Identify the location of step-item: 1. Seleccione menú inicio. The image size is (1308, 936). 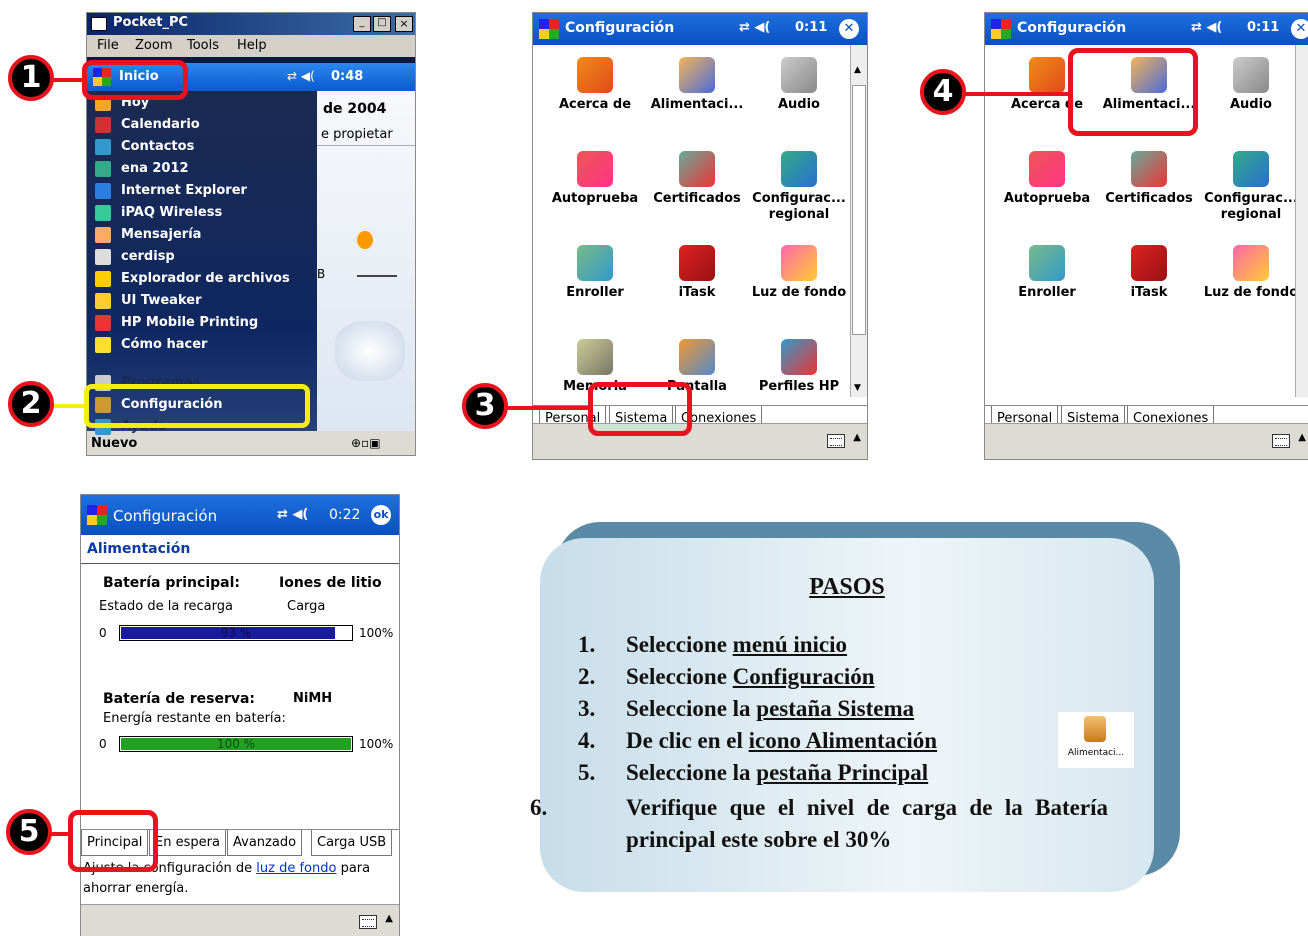
(843, 645).